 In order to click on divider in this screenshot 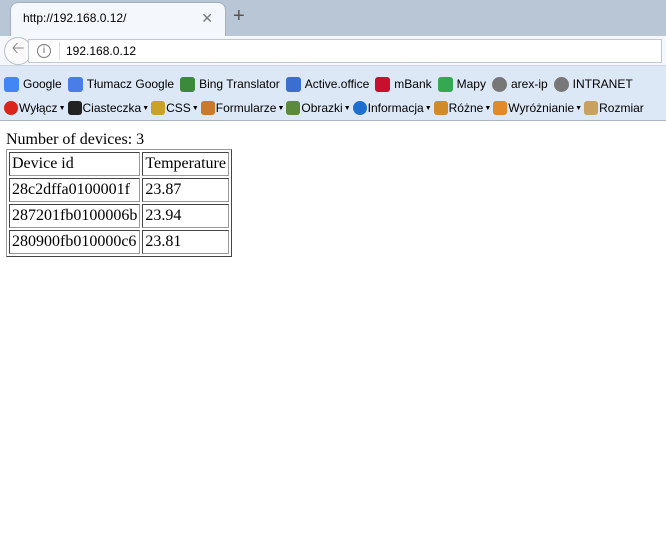, I will do `click(59, 50)`.